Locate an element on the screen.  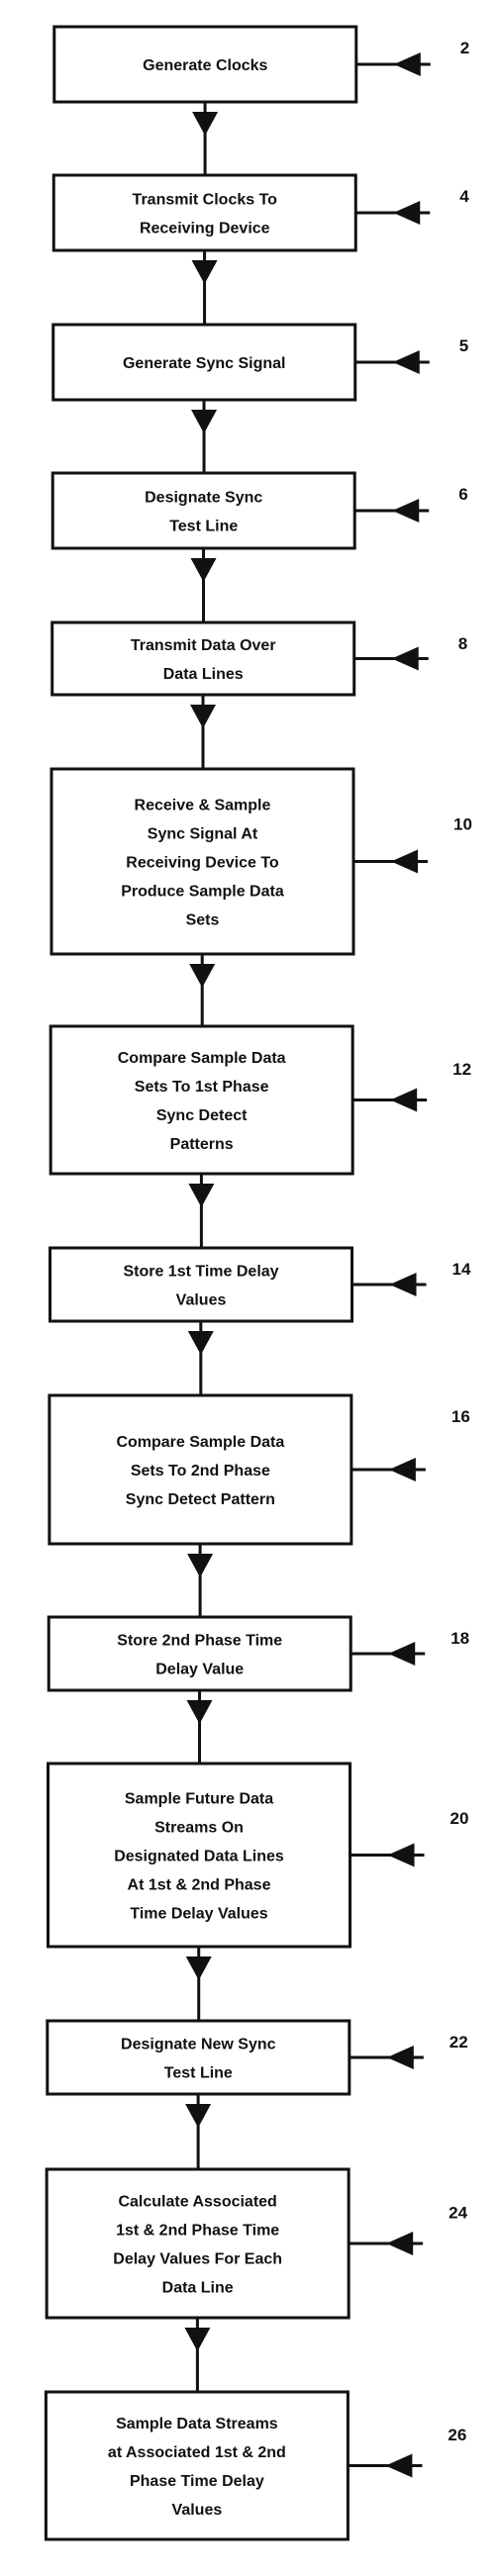
step-text-line: Values is located at coordinates (201, 1300).